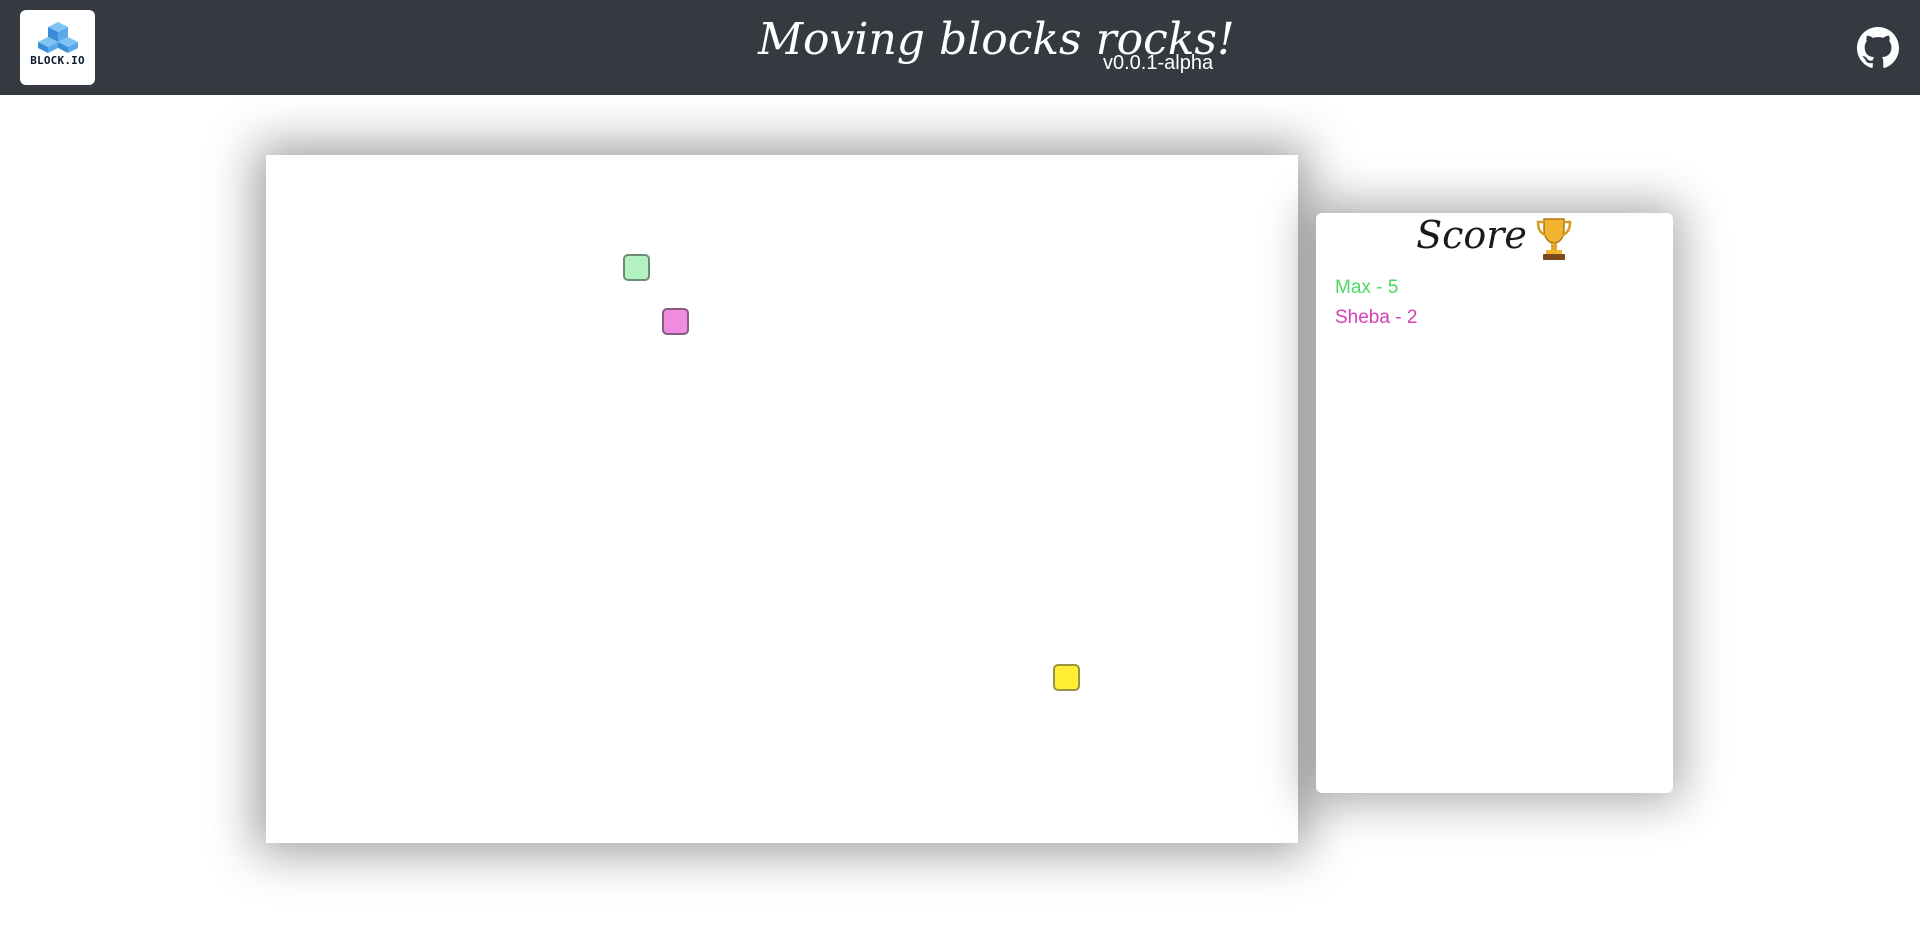  What do you see at coordinates (57, 60) in the screenshot?
I see `logo-text: BLOCK.IO` at bounding box center [57, 60].